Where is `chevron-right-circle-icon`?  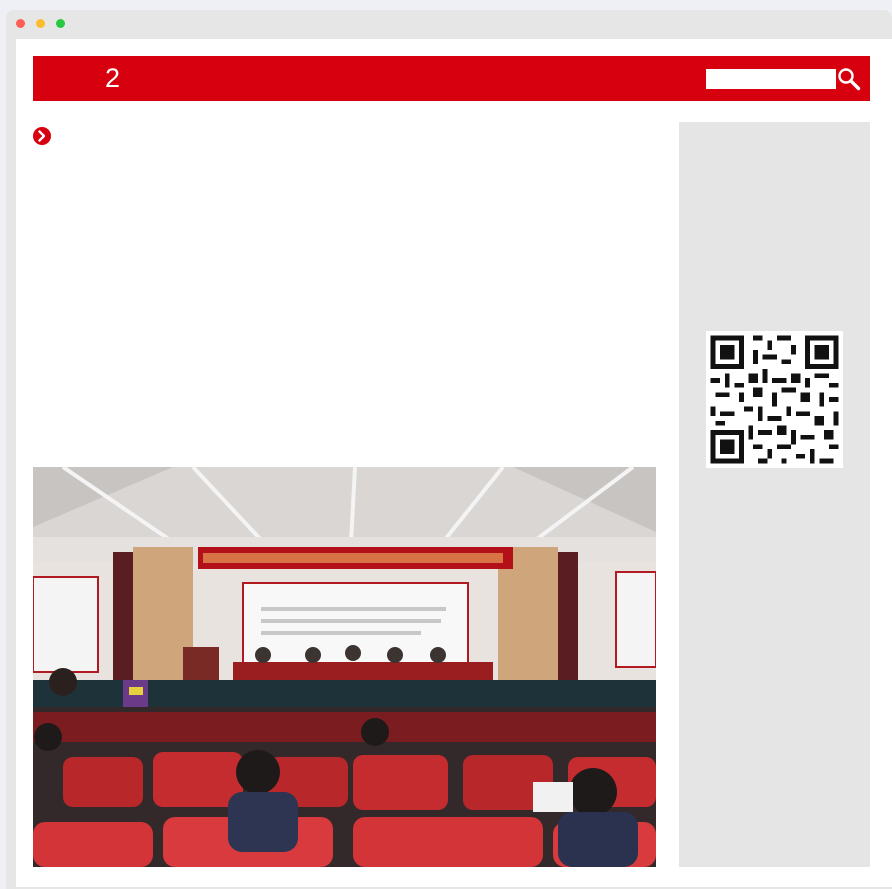 chevron-right-circle-icon is located at coordinates (42, 136).